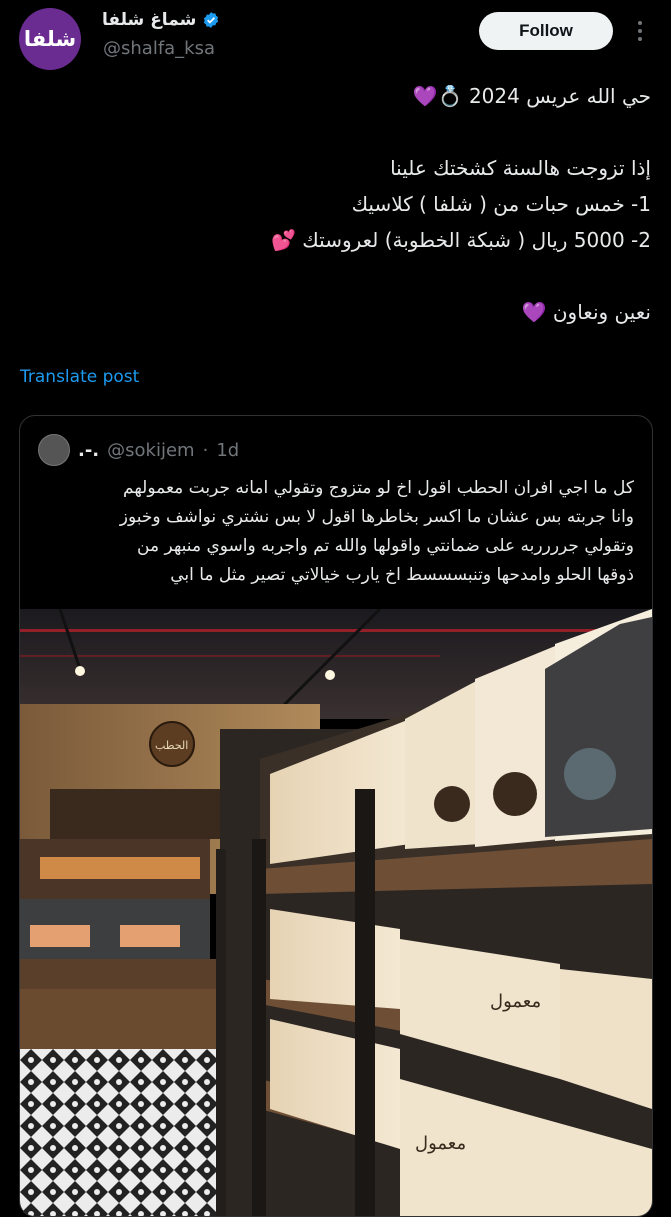 The width and height of the screenshot is (671, 1217). I want to click on quoted-author-avatar, so click(54, 450).